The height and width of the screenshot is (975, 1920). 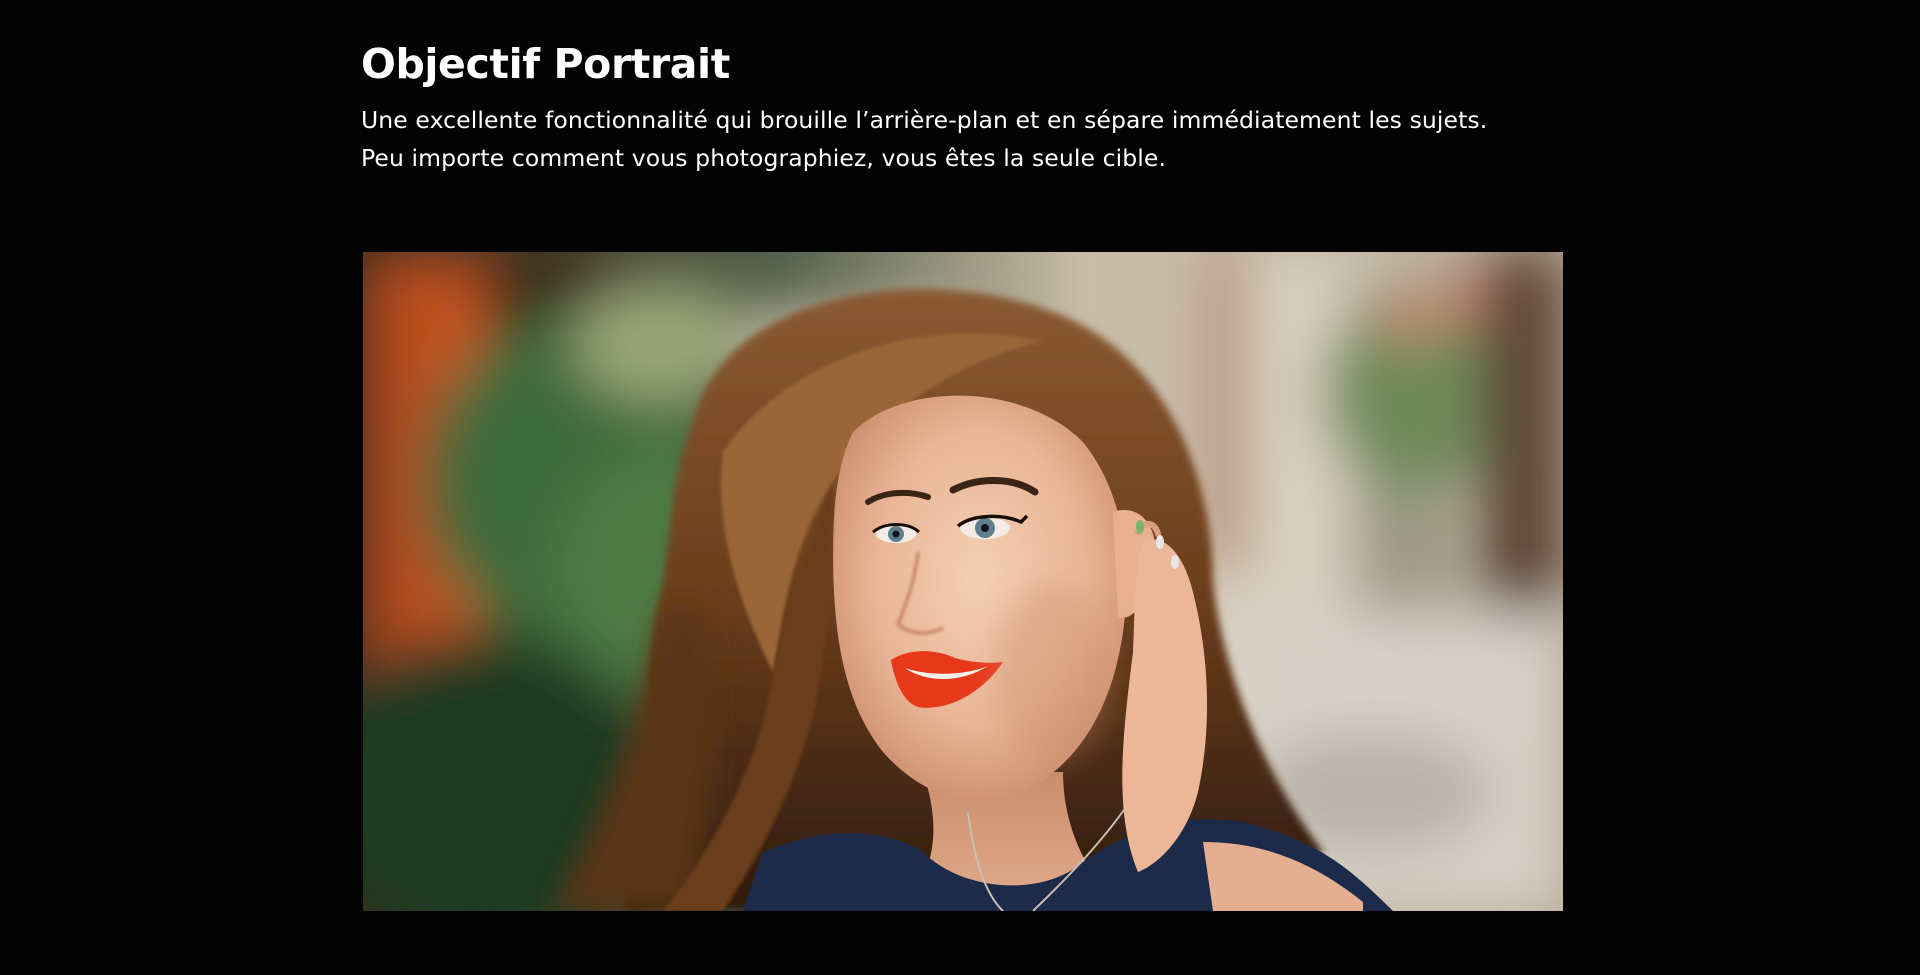 What do you see at coordinates (545, 64) in the screenshot?
I see `section-title: Objectif Portrait` at bounding box center [545, 64].